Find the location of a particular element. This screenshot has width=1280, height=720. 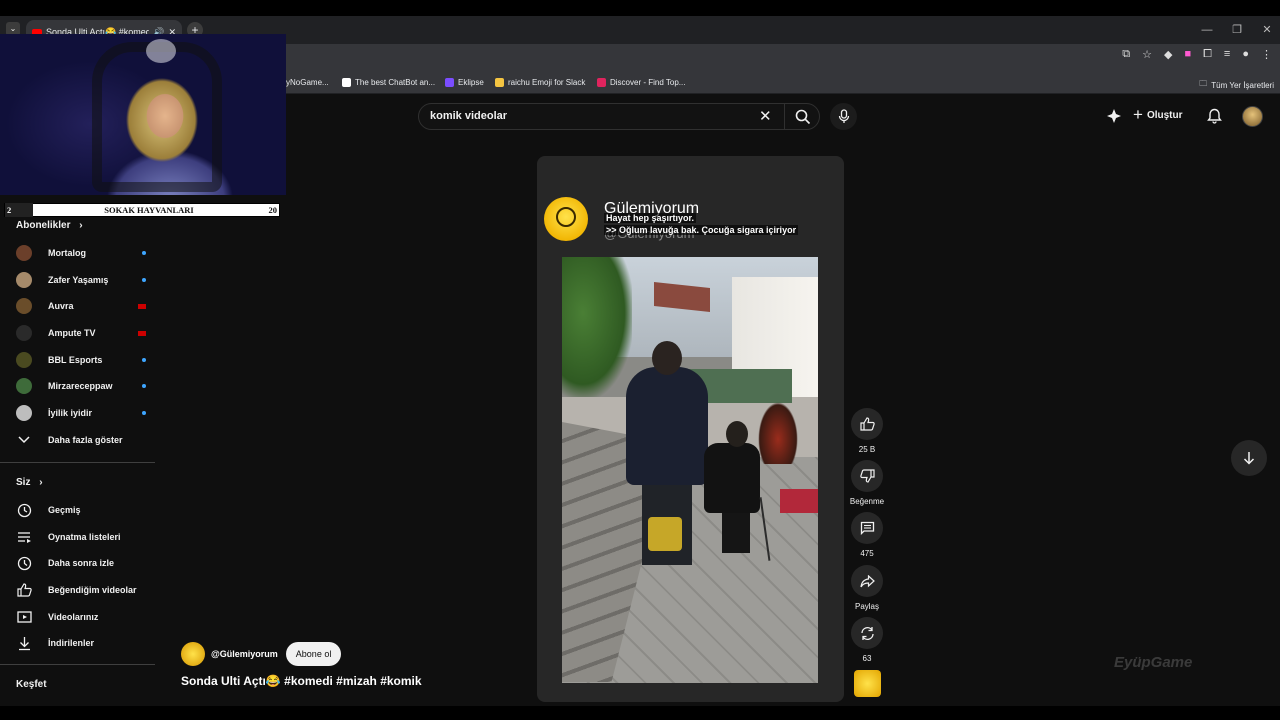

bookmark-item: Eklipse is located at coordinates (464, 82).